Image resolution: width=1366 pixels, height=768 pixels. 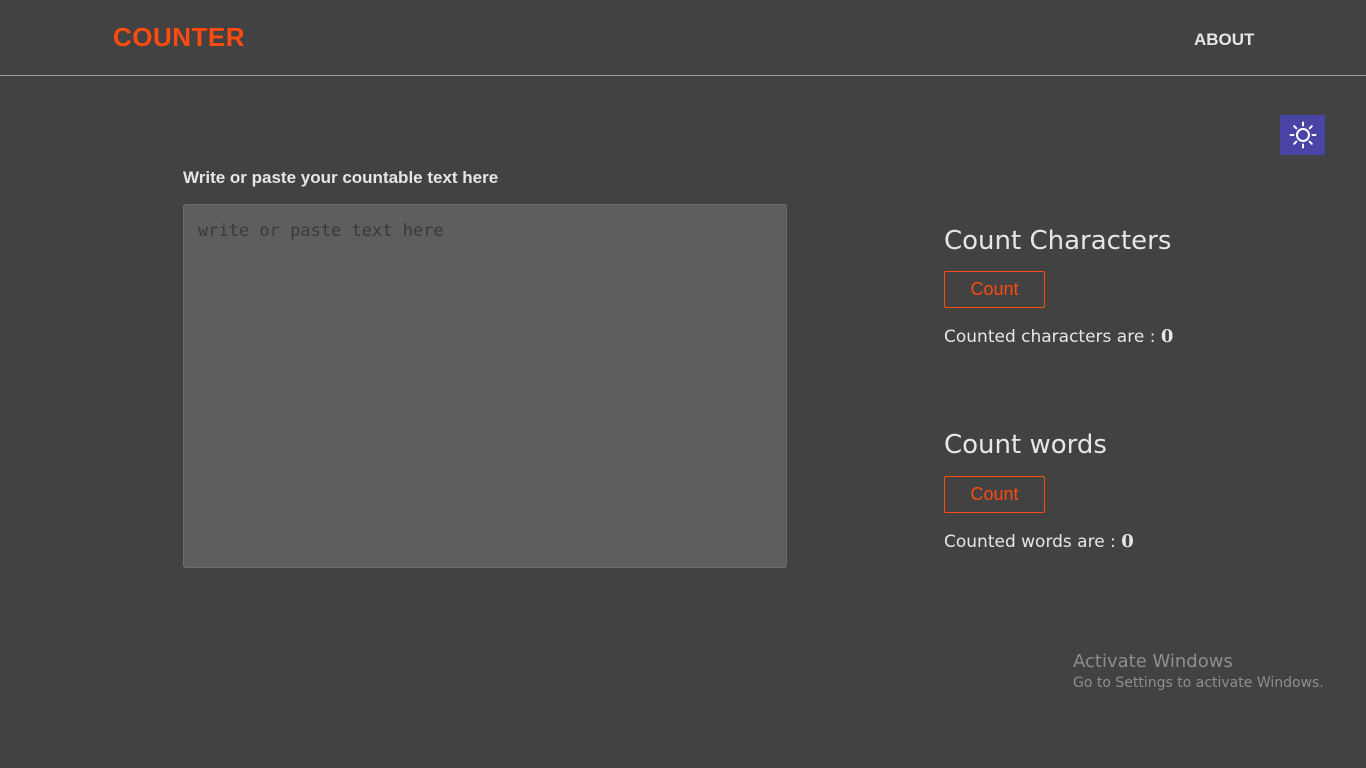 I want to click on words-result: Counted words are : 0, so click(x=1039, y=541).